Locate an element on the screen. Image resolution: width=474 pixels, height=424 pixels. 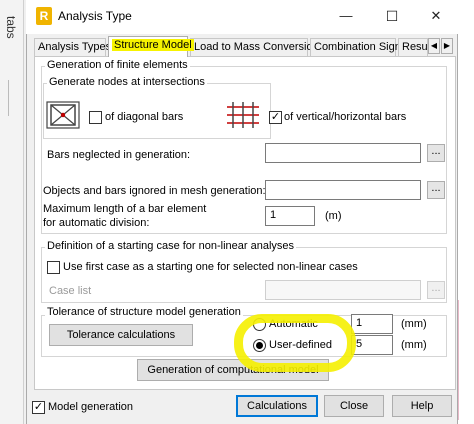
diagonal-bars-label: of diagonal bars is located at coordinates (144, 117).